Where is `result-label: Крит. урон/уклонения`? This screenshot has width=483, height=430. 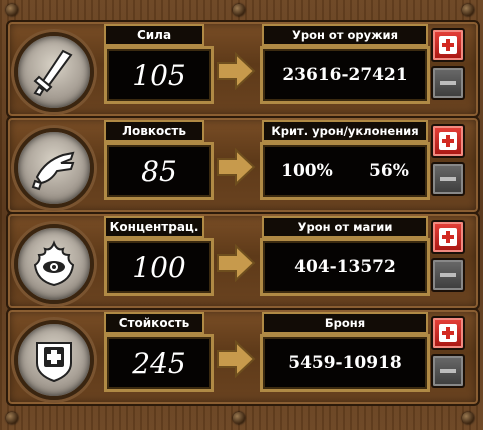 result-label: Крит. урон/уклонения is located at coordinates (345, 131).